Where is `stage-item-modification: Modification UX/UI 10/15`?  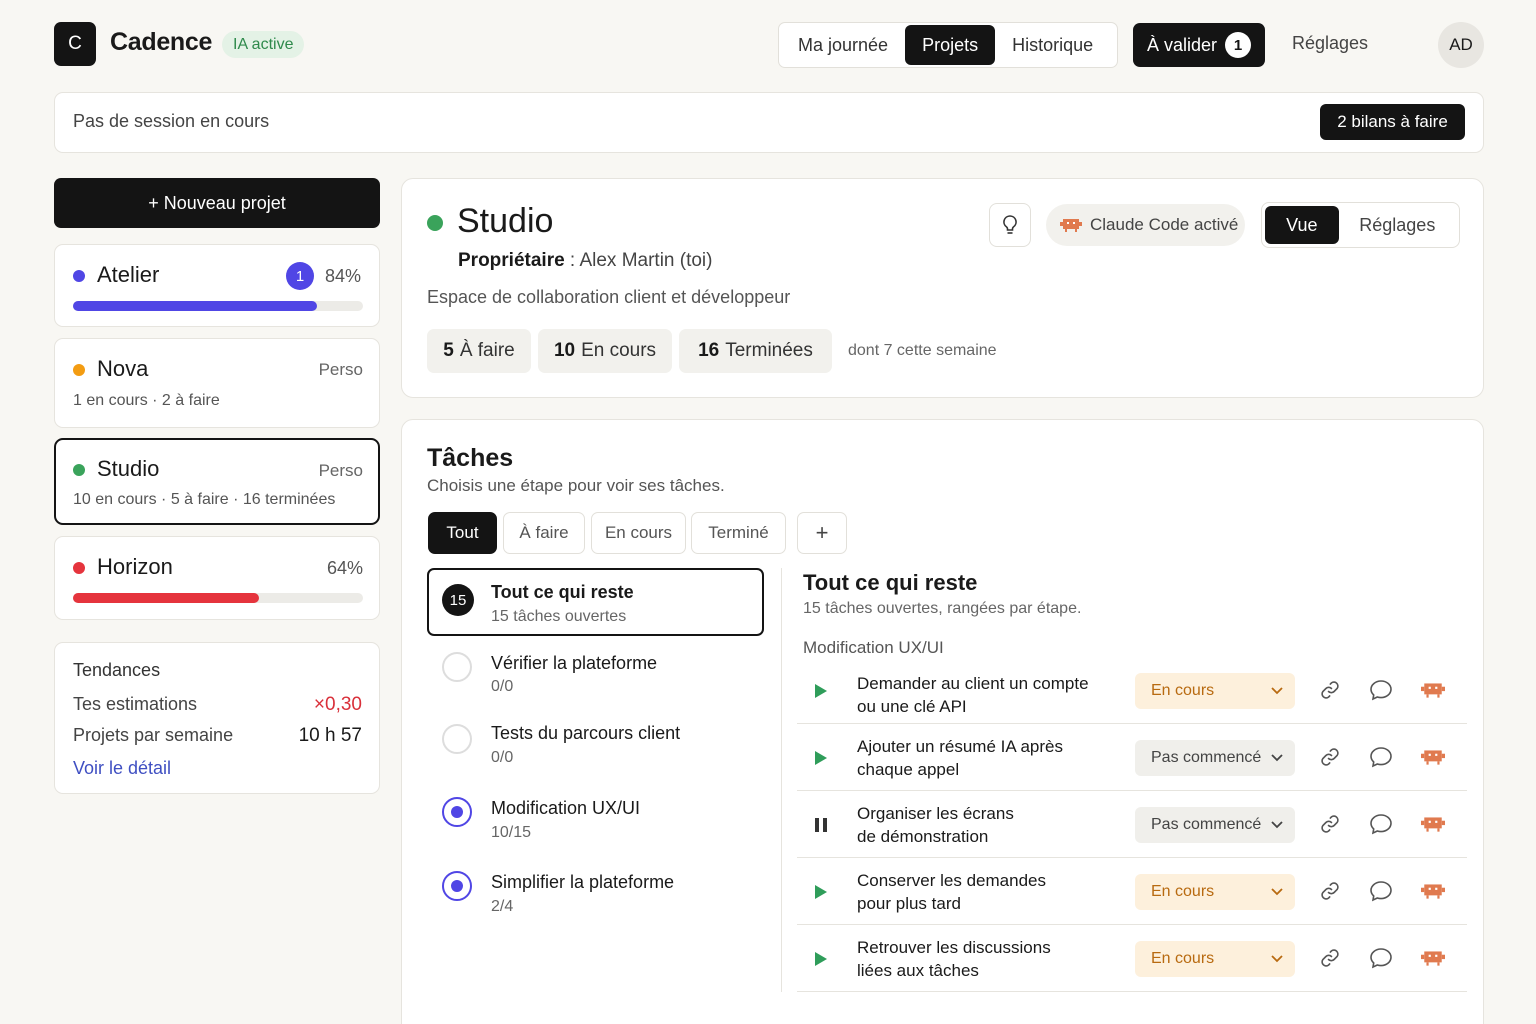 stage-item-modification: Modification UX/UI 10/15 is located at coordinates (595, 822).